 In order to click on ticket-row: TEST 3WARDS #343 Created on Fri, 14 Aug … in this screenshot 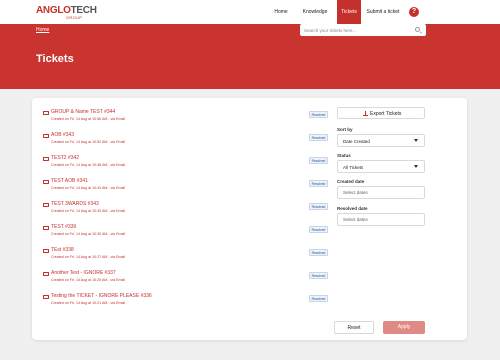, I will do `click(185, 210)`.